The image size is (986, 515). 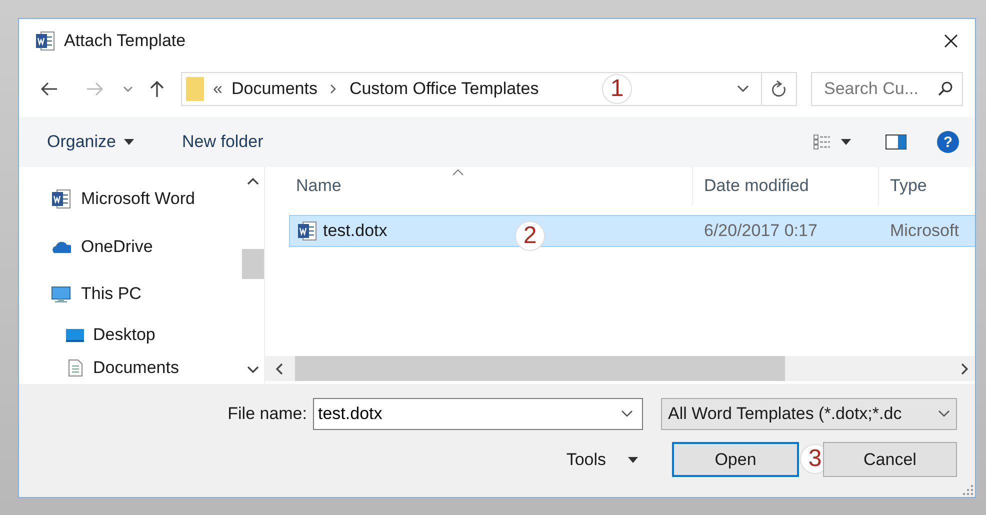 What do you see at coordinates (153, 335) in the screenshot?
I see `nav-item: Desktop` at bounding box center [153, 335].